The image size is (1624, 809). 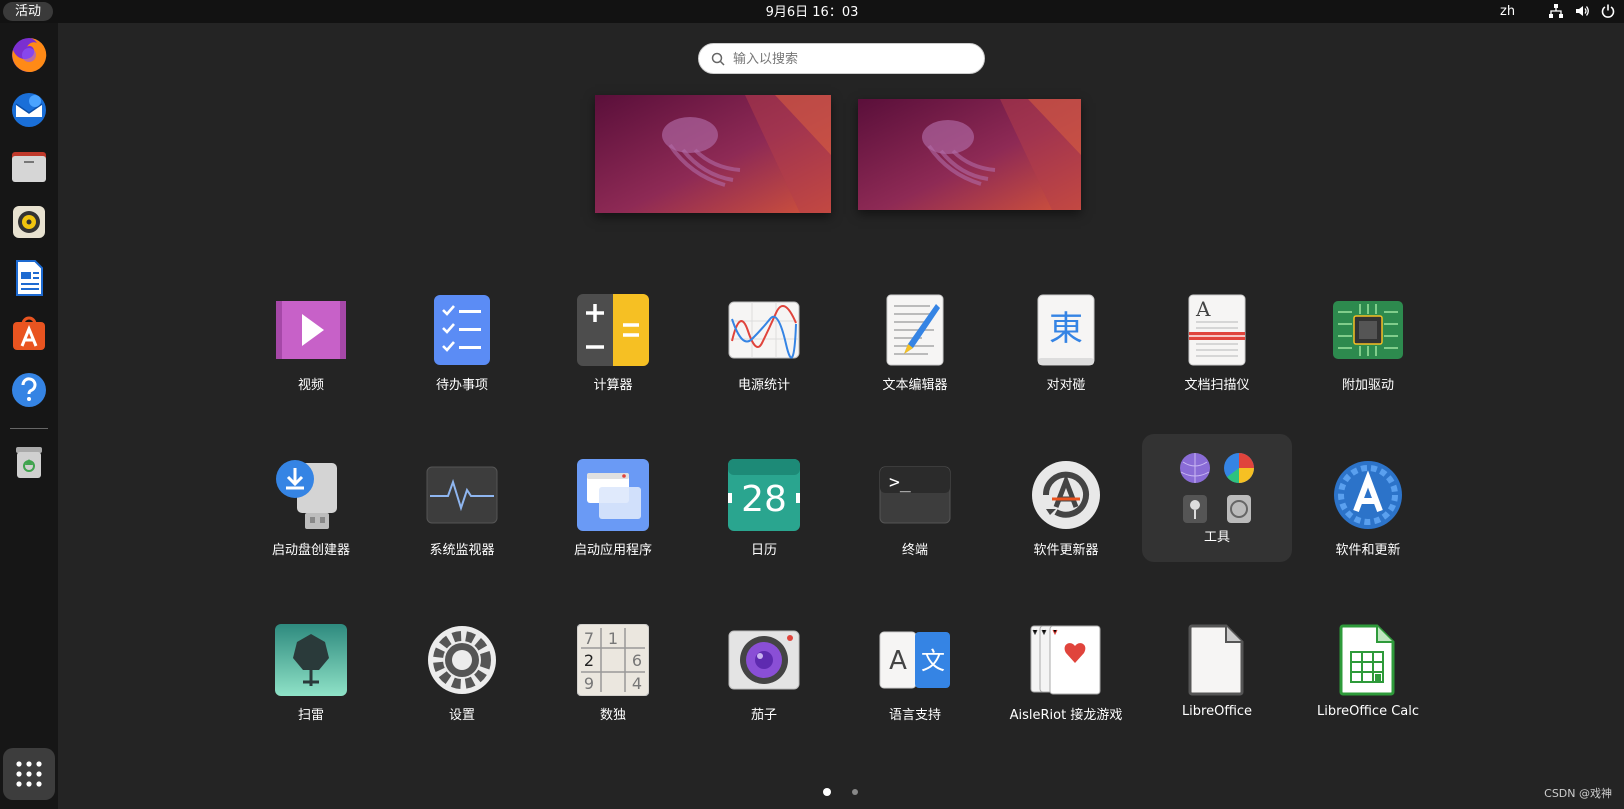 I want to click on app-label: 文档扫描仪, so click(x=1217, y=385).